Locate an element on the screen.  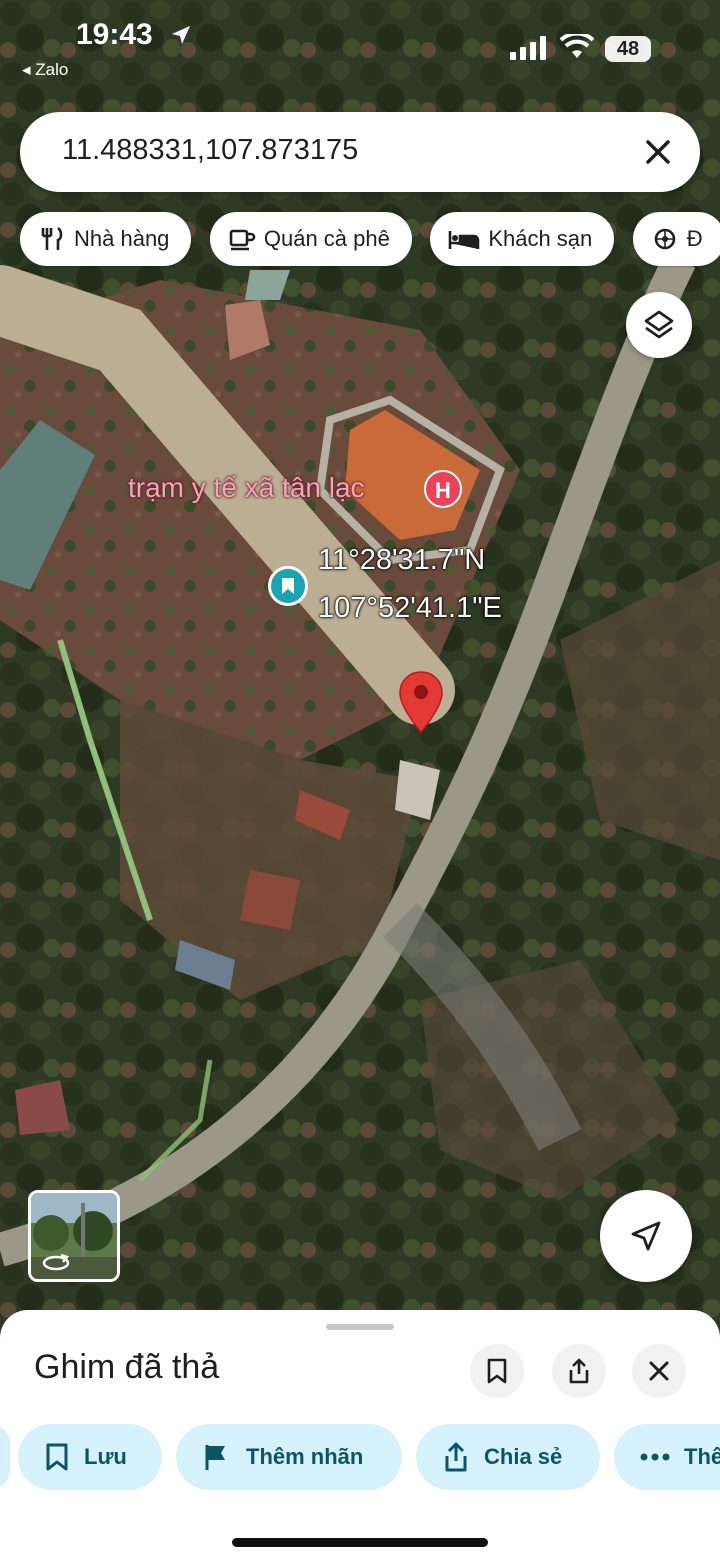
save-button is located at coordinates (497, 1371).